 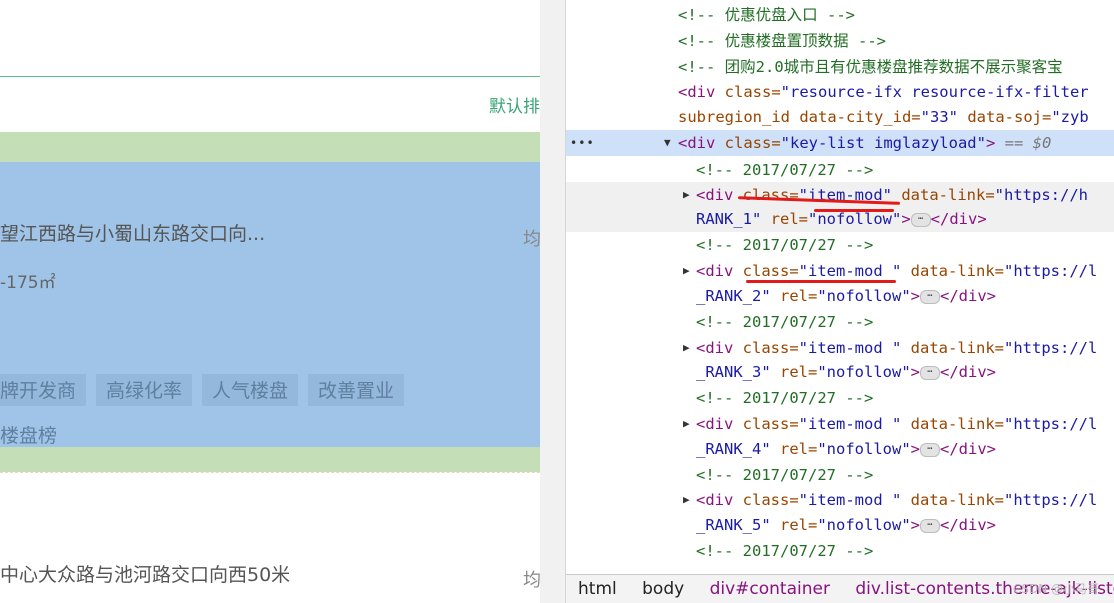 I want to click on item-separator, so click(x=282, y=472).